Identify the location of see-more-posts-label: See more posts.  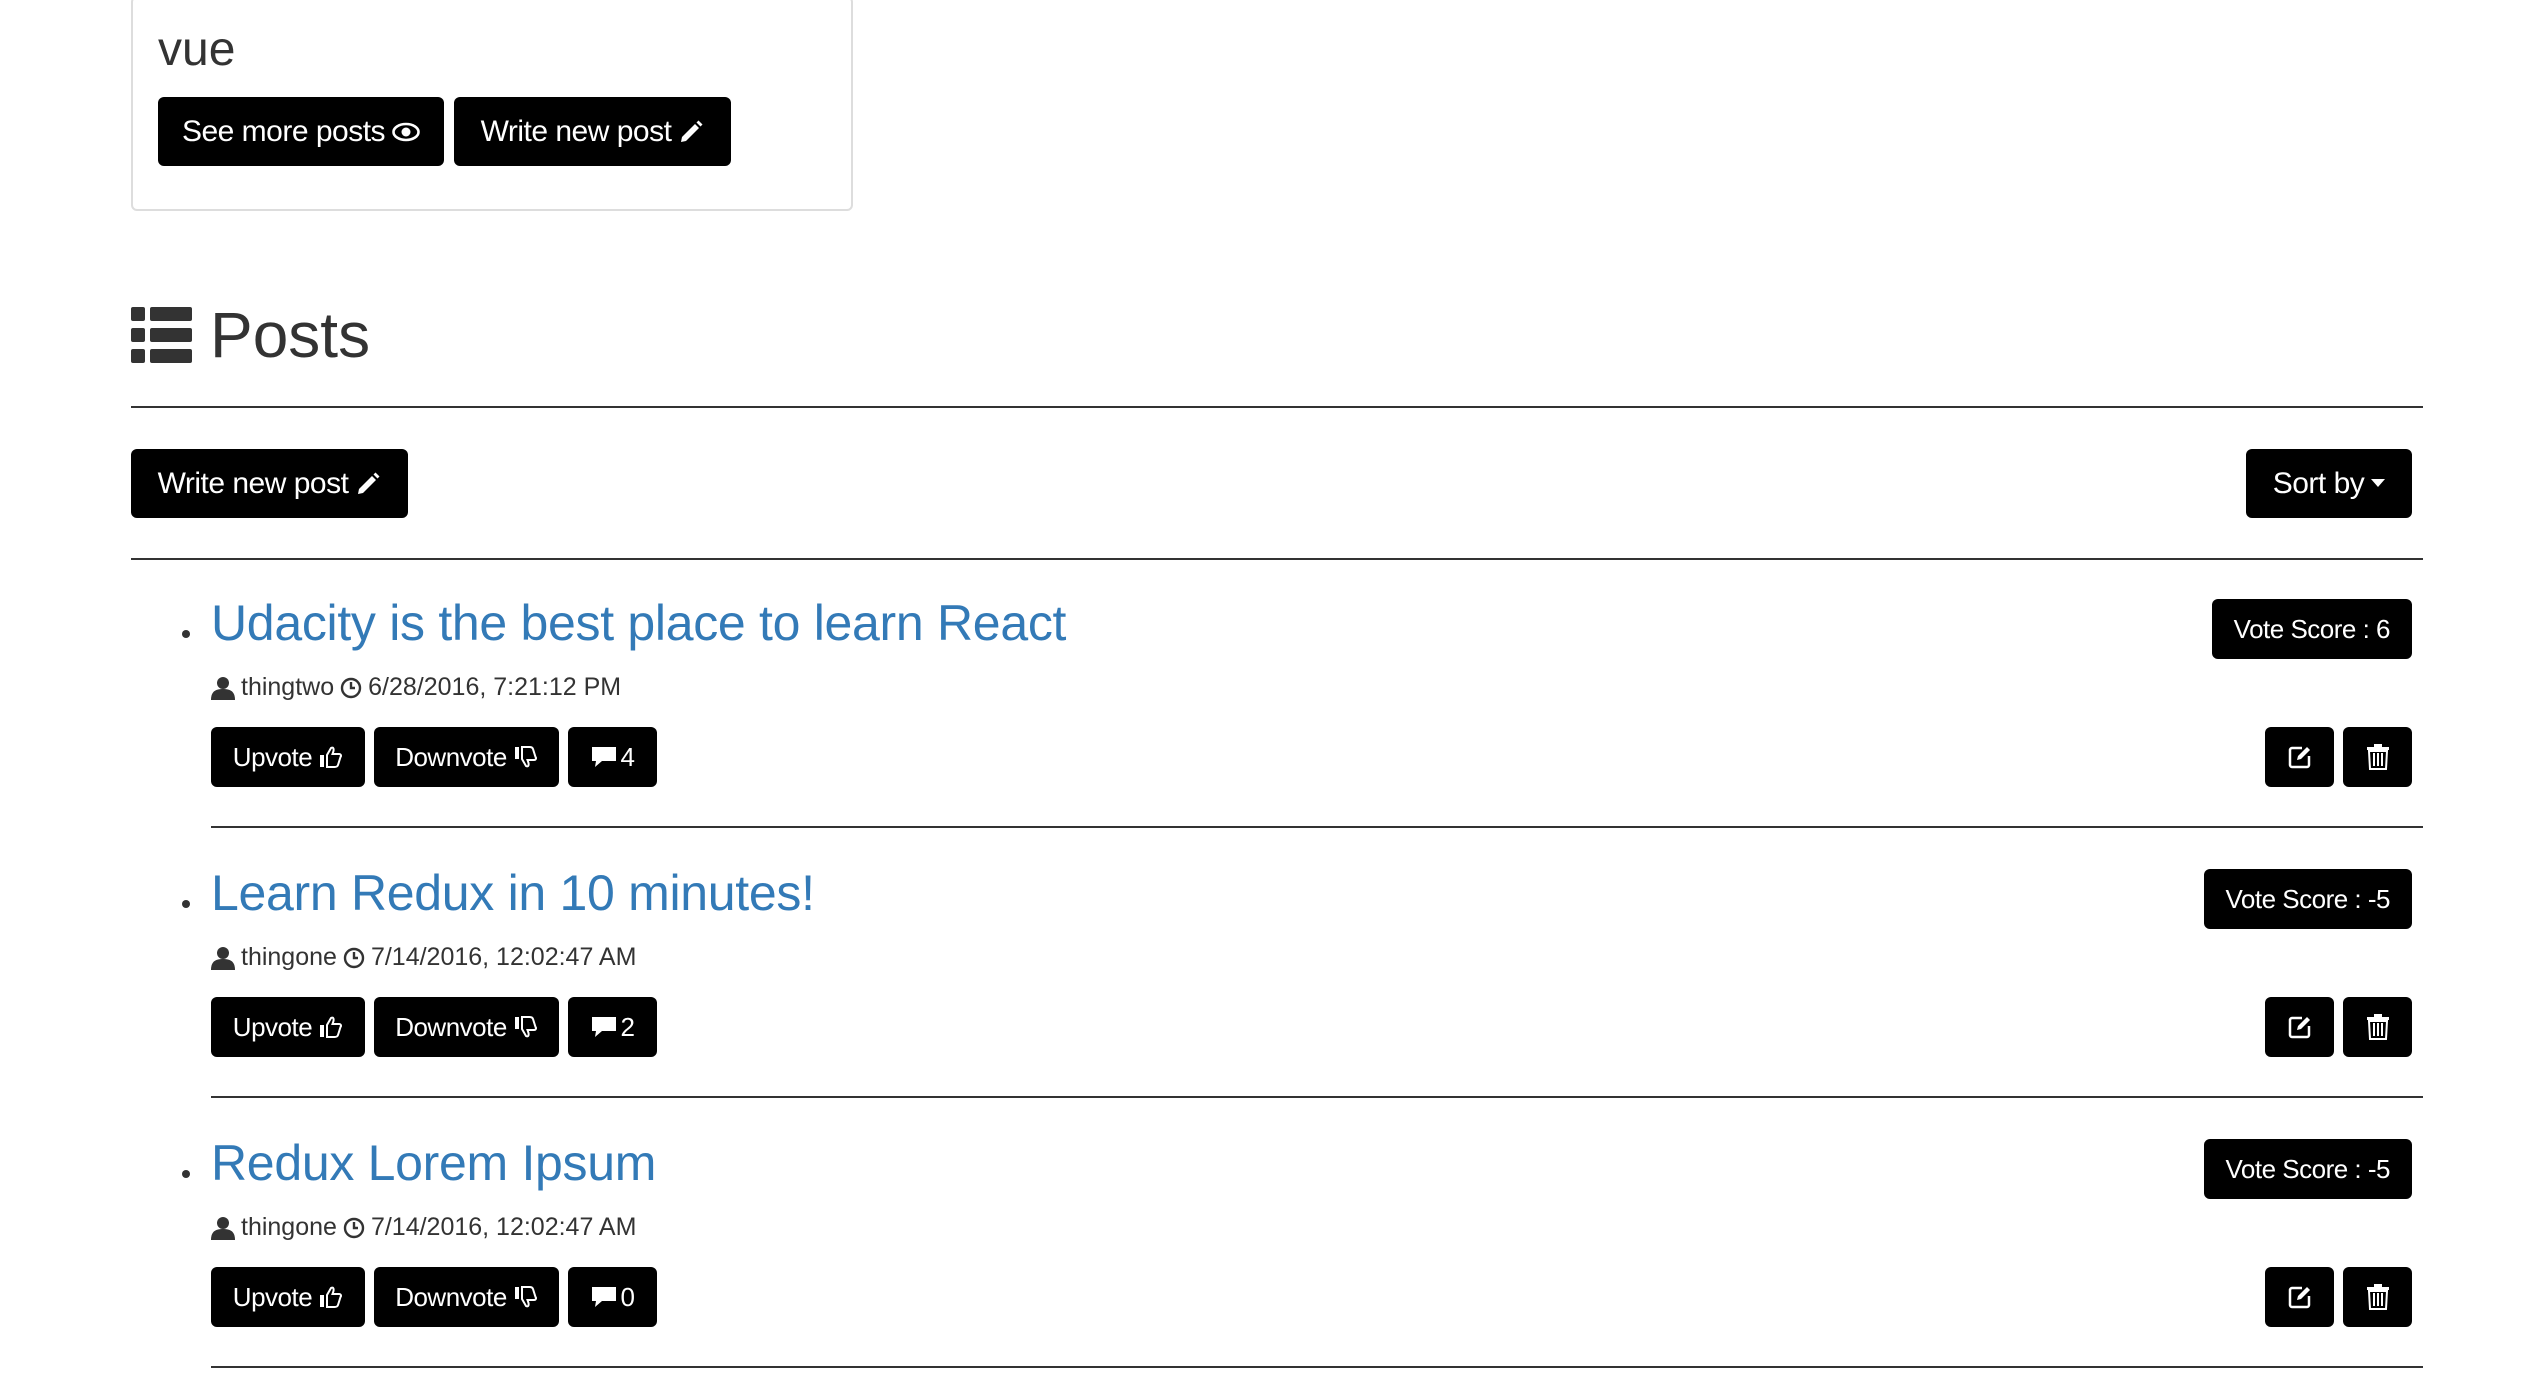
(283, 131).